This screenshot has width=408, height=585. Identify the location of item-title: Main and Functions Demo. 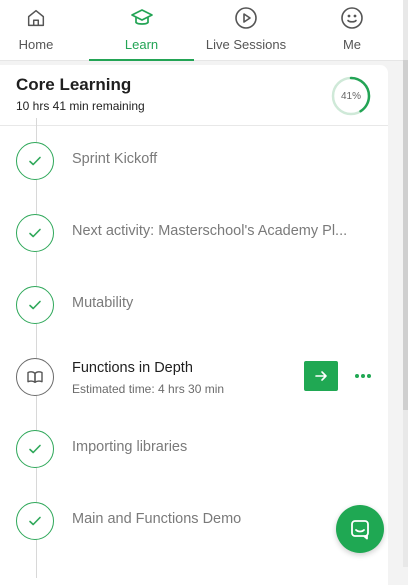
(157, 519).